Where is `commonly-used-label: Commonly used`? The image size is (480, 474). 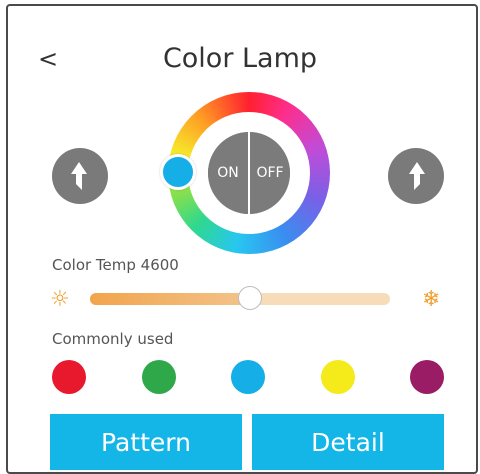 commonly-used-label: Commonly used is located at coordinates (113, 339).